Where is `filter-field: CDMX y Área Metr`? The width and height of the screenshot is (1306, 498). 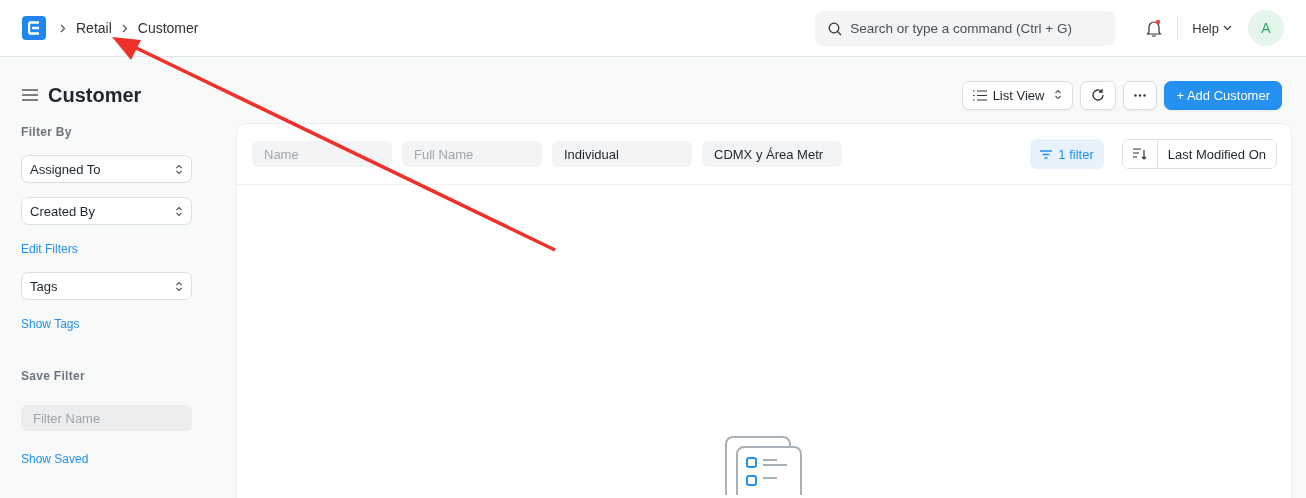 filter-field: CDMX y Área Metr is located at coordinates (772, 154).